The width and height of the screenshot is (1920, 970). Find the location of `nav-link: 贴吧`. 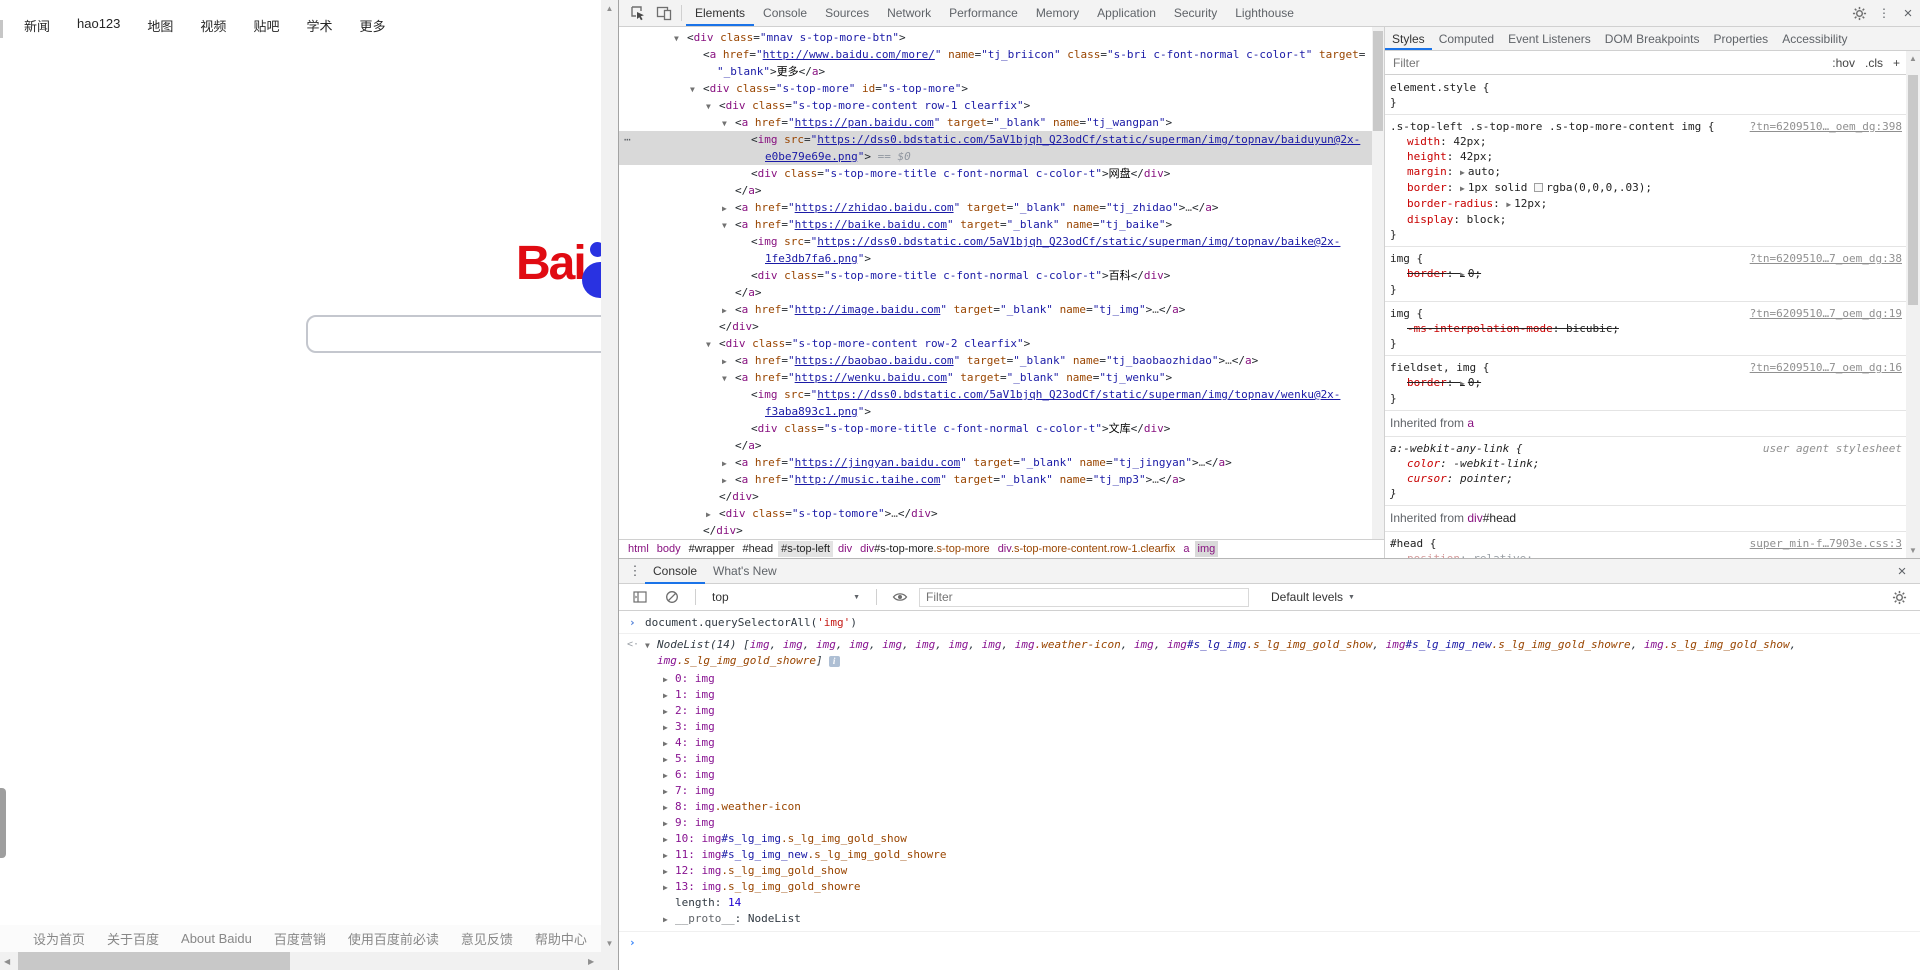

nav-link: 贴吧 is located at coordinates (266, 25).